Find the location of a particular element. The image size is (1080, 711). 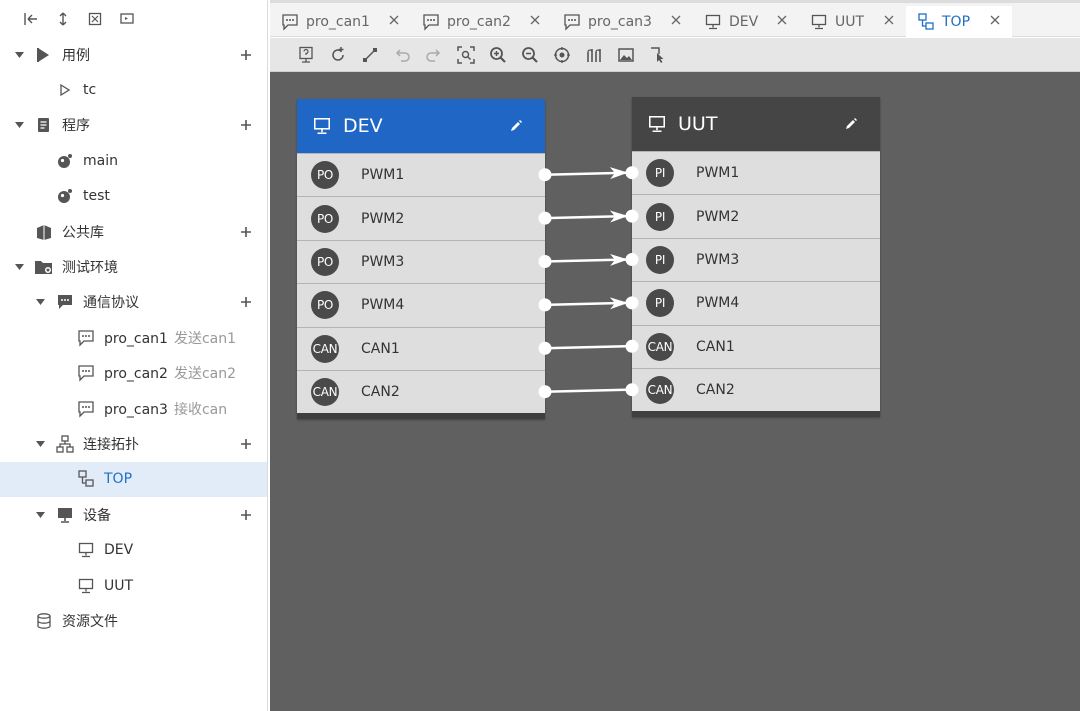

port-row: PI PWM3 is located at coordinates (756, 259).